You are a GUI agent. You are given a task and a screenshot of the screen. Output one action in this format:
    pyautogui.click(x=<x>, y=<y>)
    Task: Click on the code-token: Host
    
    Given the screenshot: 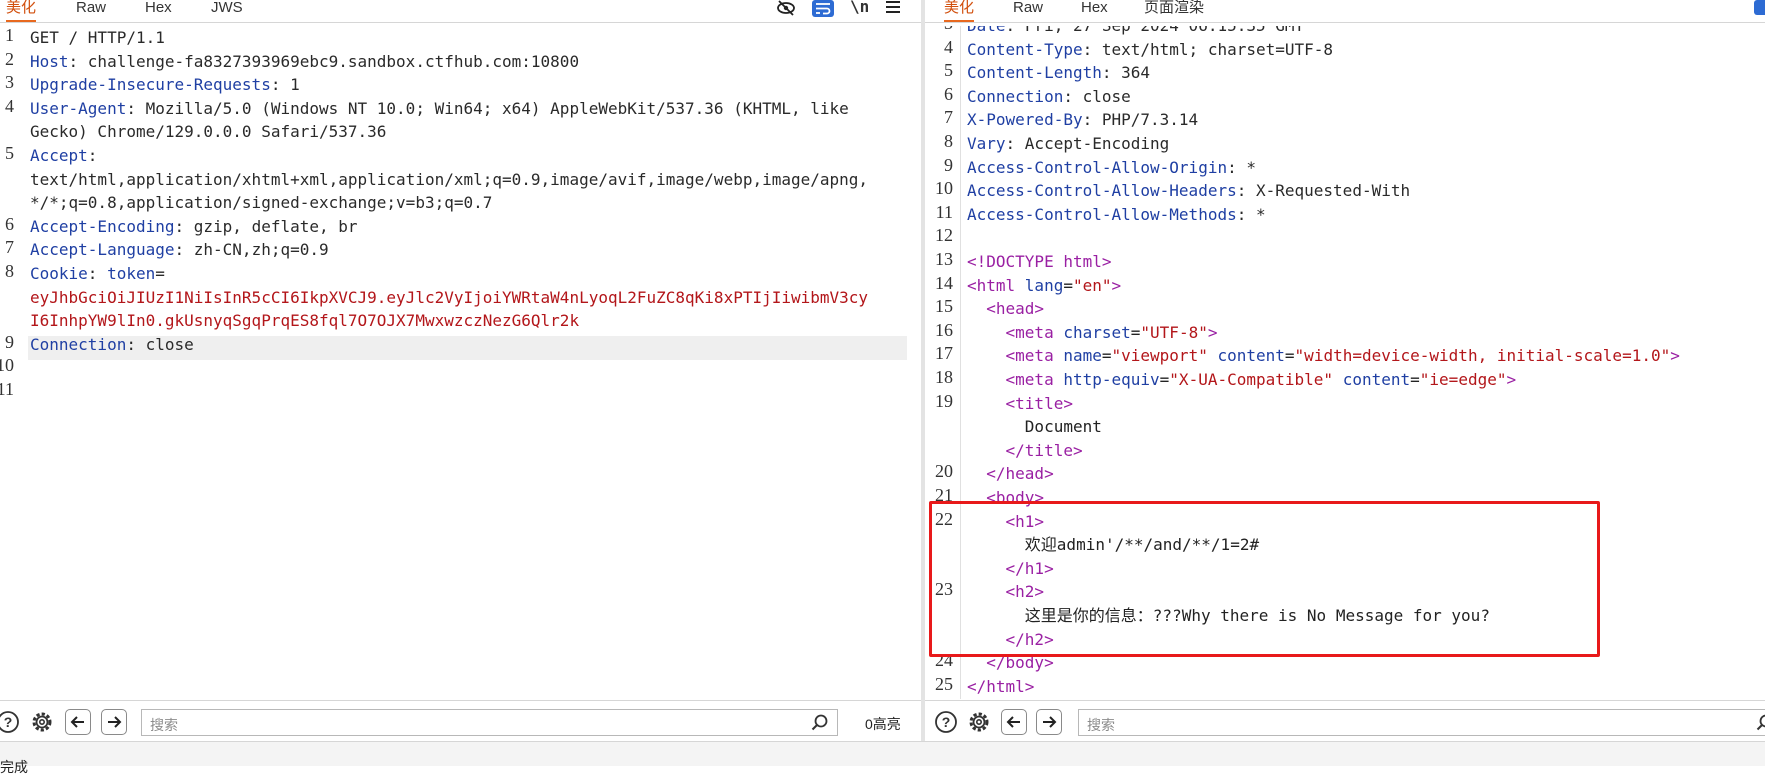 What is the action you would take?
    pyautogui.click(x=49, y=61)
    